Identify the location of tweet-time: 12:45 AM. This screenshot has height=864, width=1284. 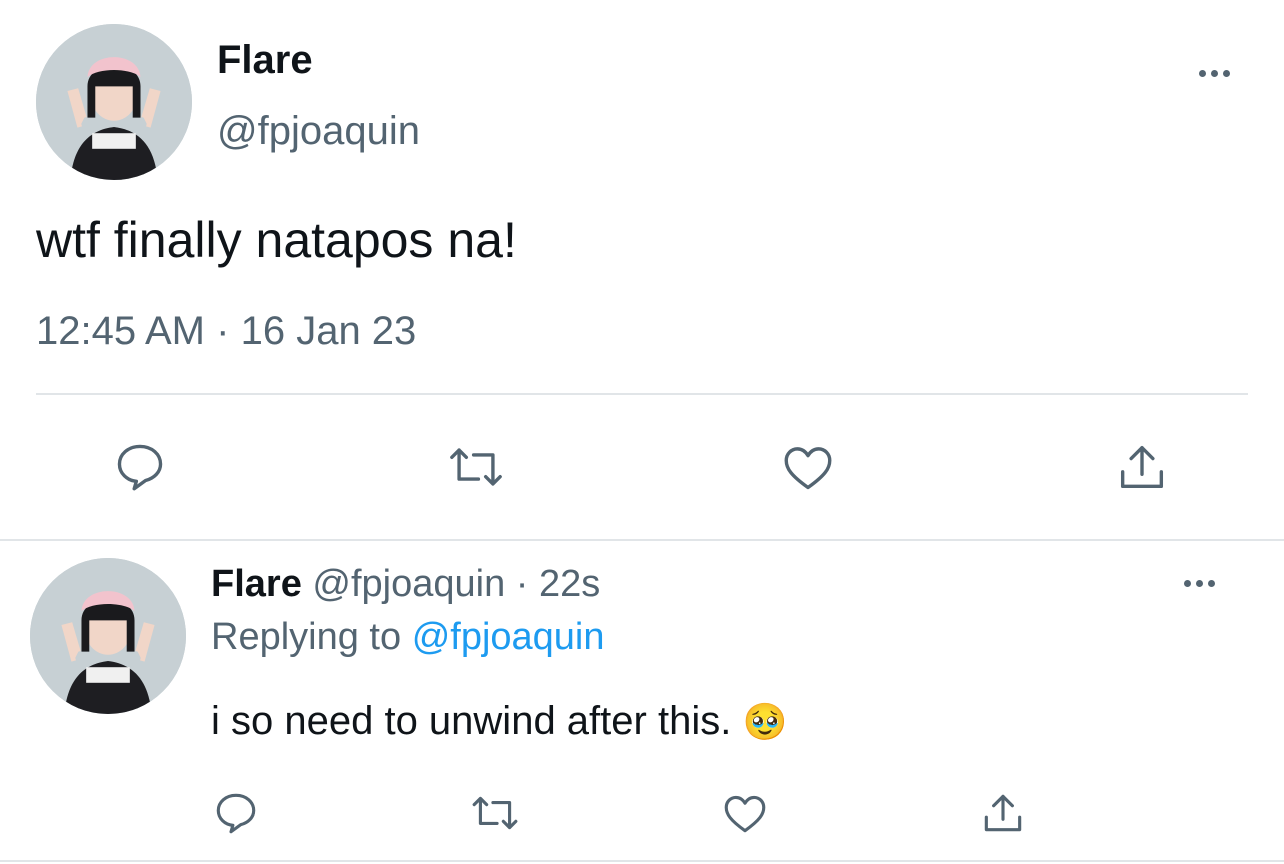
(121, 331).